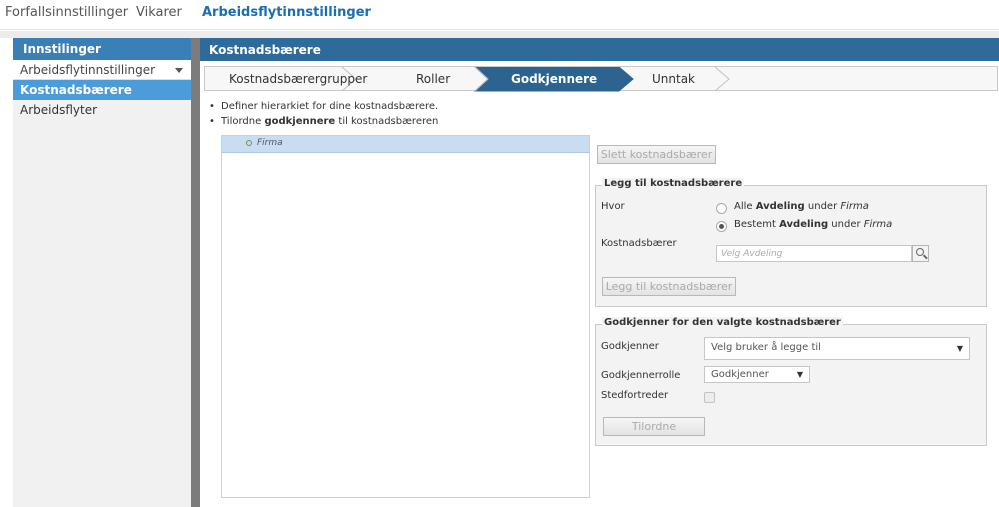  Describe the element at coordinates (837, 348) in the screenshot. I see `approver-select: Velg bruker å legge til ▼` at that location.